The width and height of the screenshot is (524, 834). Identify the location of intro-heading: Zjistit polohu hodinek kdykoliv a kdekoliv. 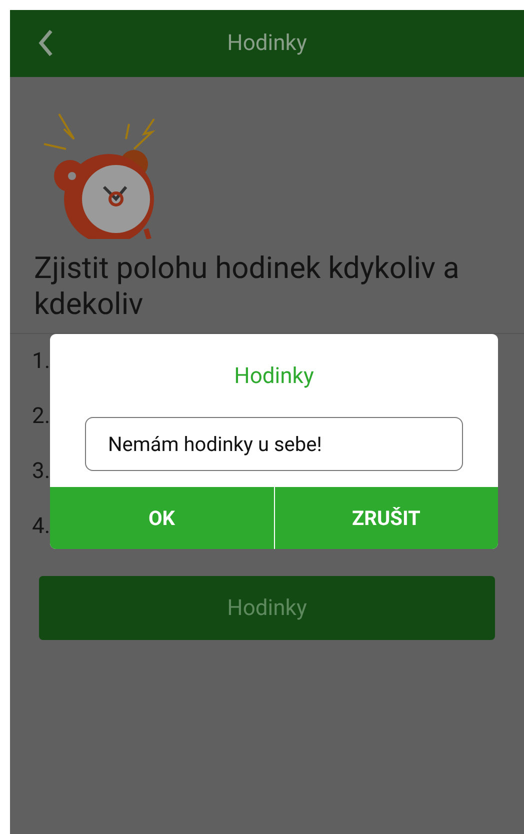
(247, 287).